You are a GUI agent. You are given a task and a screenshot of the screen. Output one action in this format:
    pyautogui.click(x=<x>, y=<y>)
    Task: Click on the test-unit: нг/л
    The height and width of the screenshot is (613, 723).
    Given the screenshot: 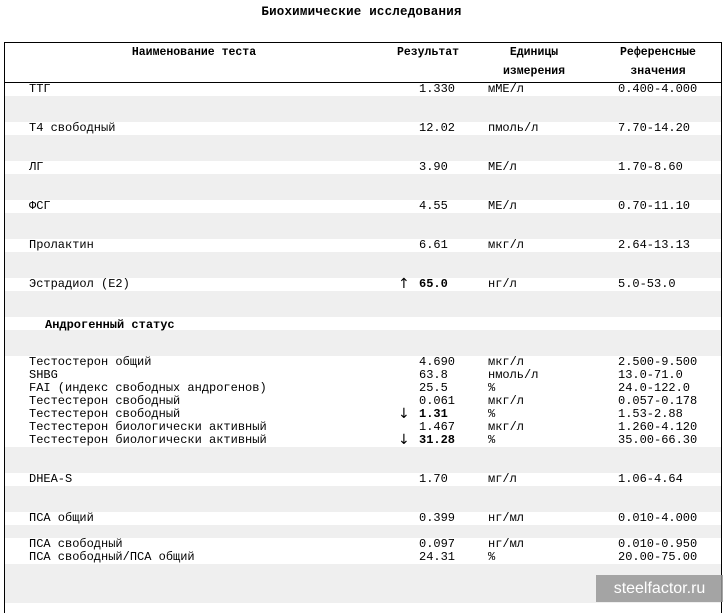 What is the action you would take?
    pyautogui.click(x=502, y=284)
    